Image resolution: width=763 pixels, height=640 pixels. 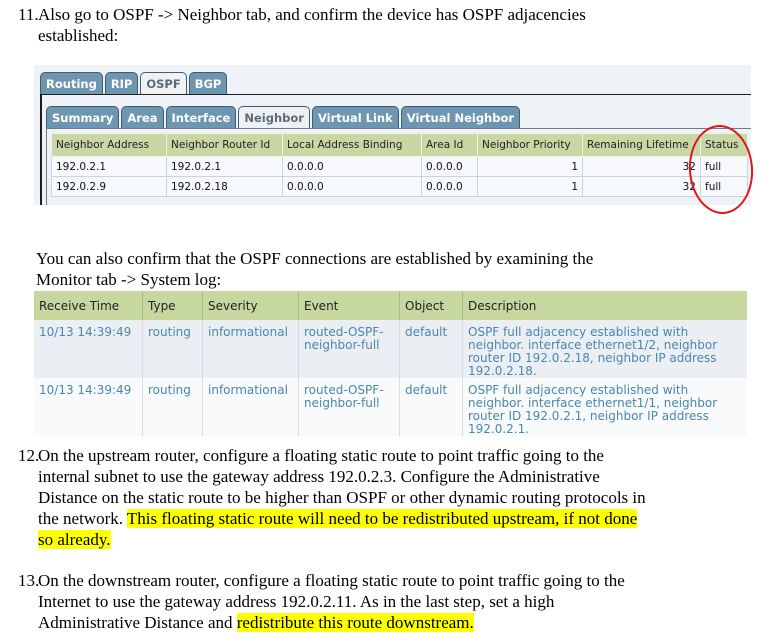 I want to click on tab-summary: Summary, so click(x=83, y=117).